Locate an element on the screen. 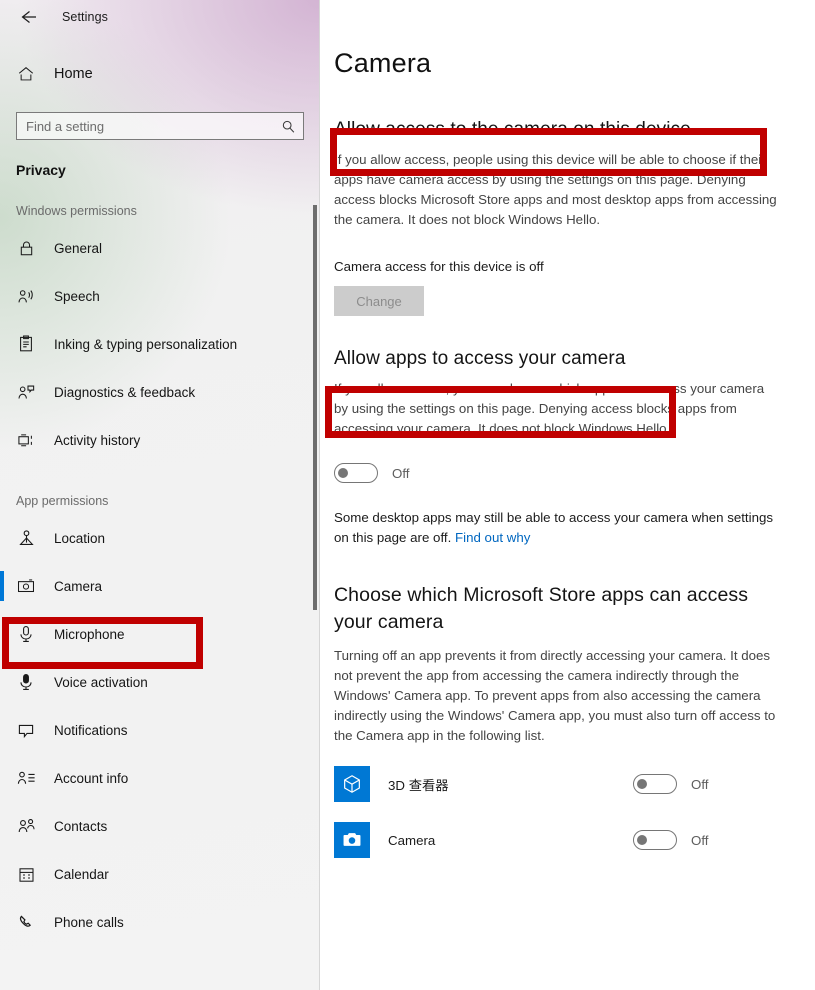 The image size is (815, 990). sidebar-item-notifications: Notifications is located at coordinates (160, 730).